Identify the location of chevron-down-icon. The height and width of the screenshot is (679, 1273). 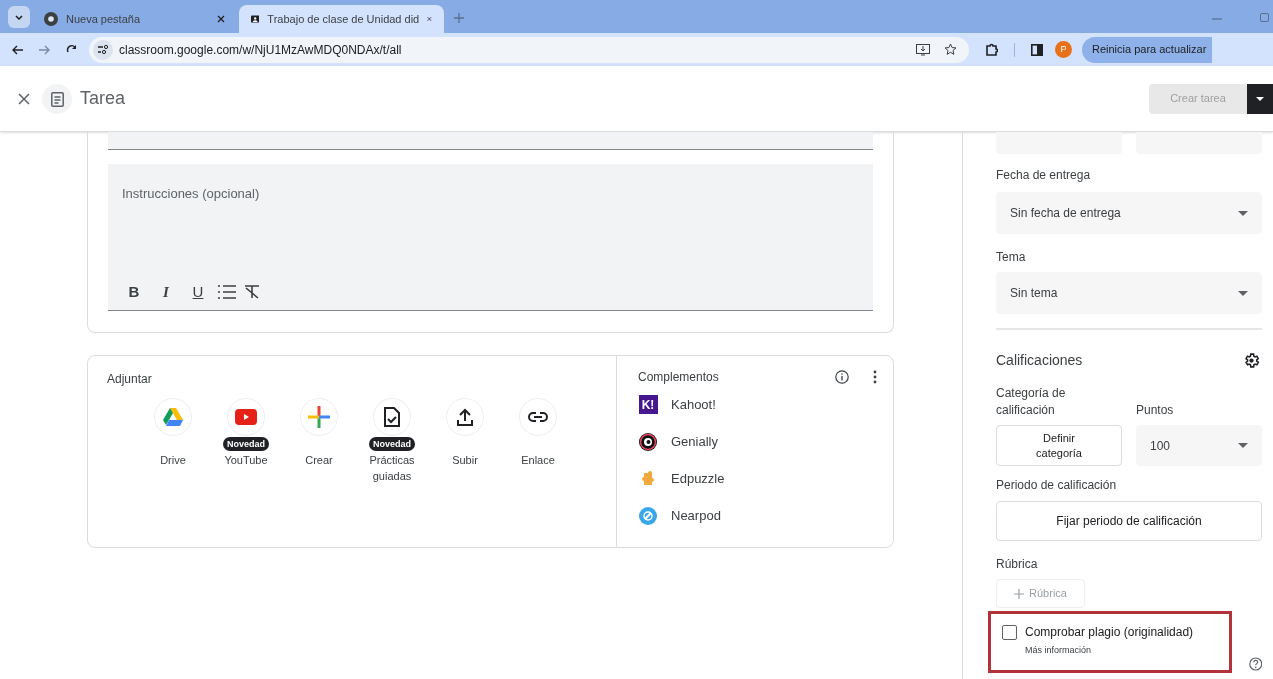
(19, 17).